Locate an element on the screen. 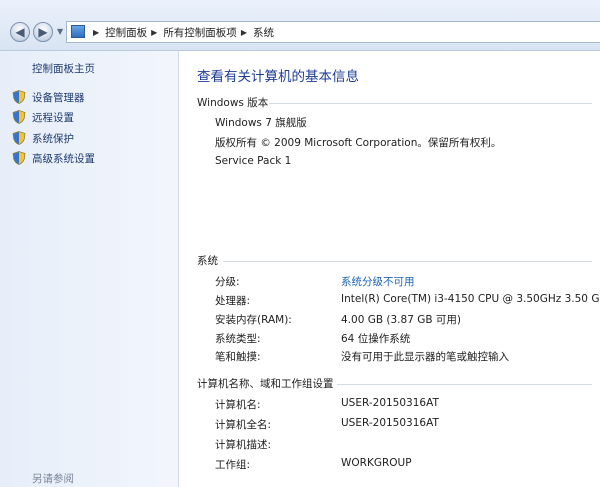  windows-edition-header: Windows 版本 is located at coordinates (394, 102).